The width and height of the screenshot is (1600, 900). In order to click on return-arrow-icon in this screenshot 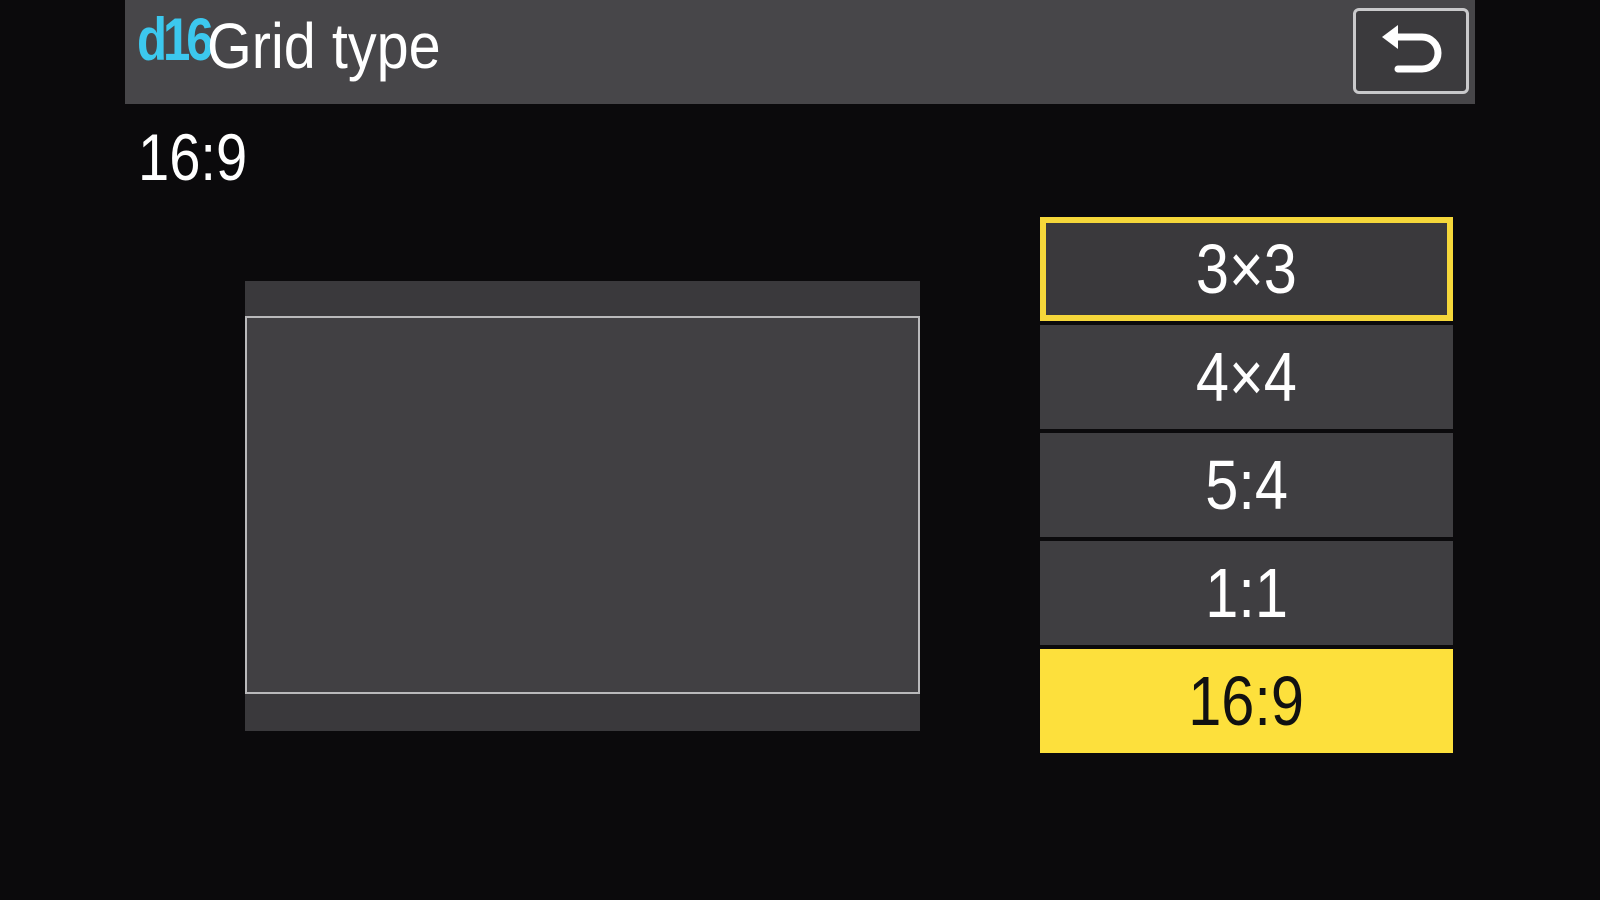, I will do `click(1412, 49)`.